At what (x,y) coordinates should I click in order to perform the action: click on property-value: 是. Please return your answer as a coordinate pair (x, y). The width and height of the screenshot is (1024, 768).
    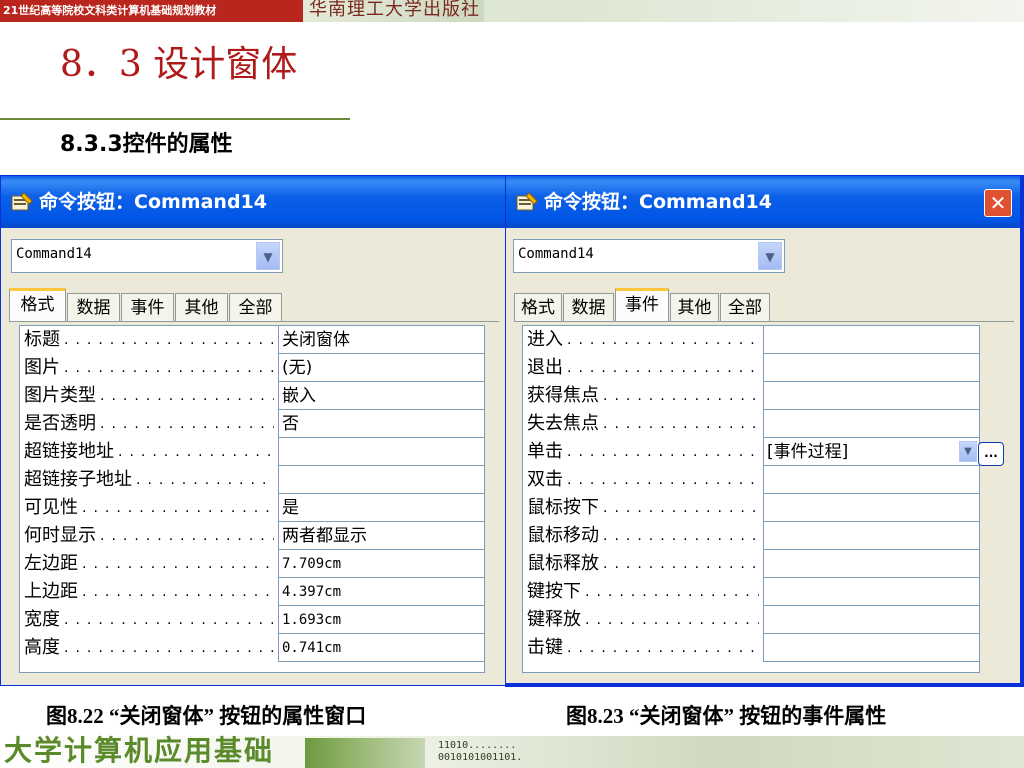
    Looking at the image, I should click on (290, 508).